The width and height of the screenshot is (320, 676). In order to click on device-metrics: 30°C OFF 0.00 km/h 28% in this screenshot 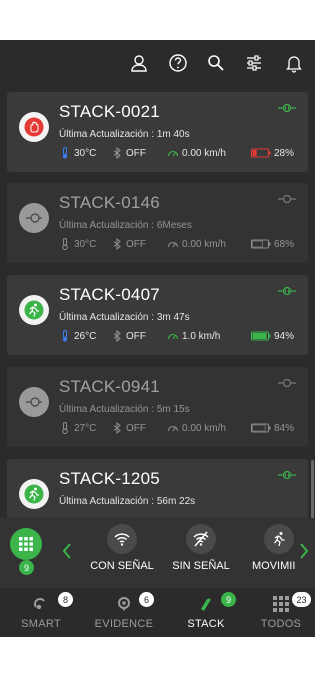, I will do `click(181, 154)`.